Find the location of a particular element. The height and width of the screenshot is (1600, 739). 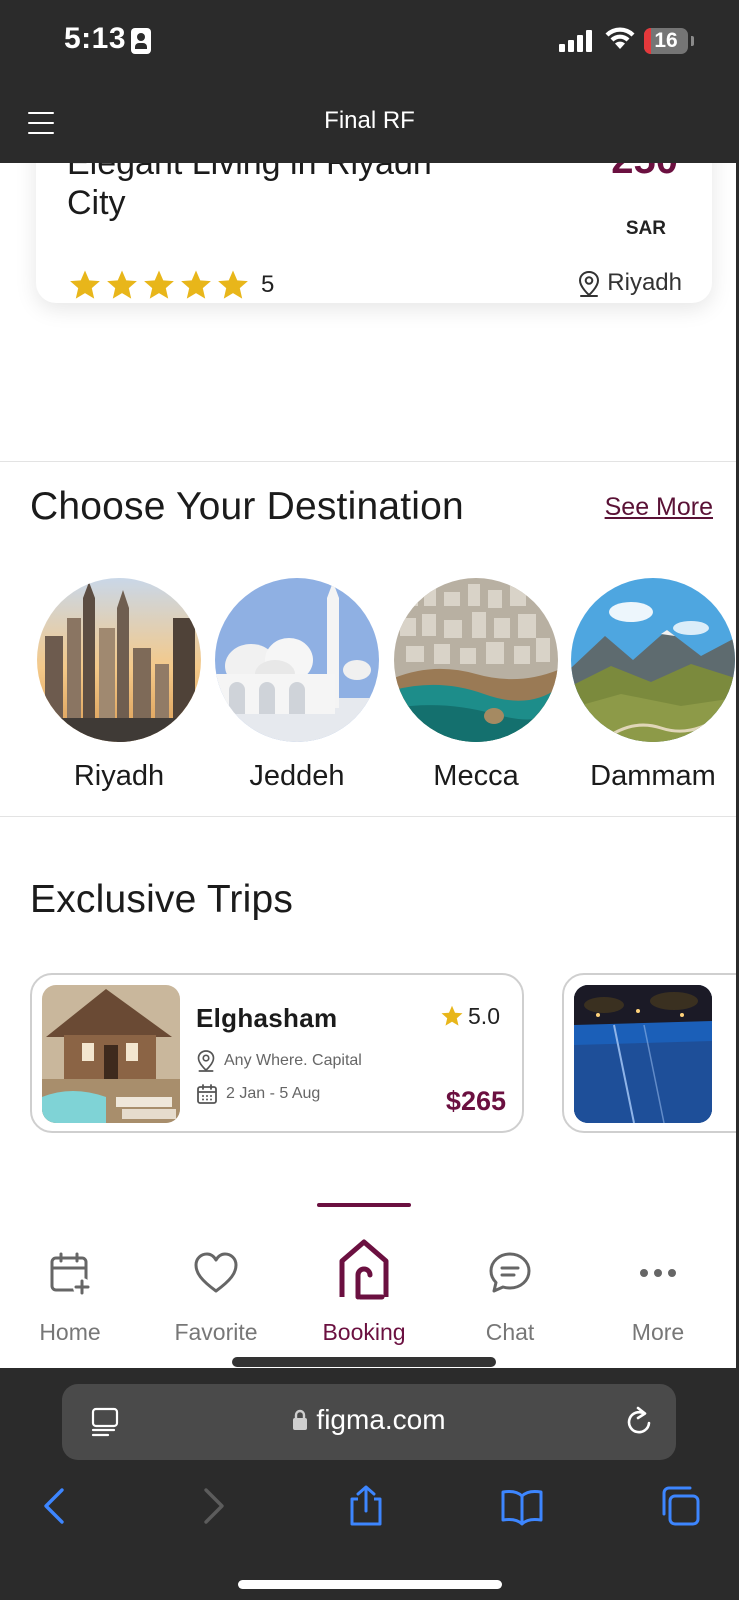

home-booking-icon is located at coordinates (364, 1269).